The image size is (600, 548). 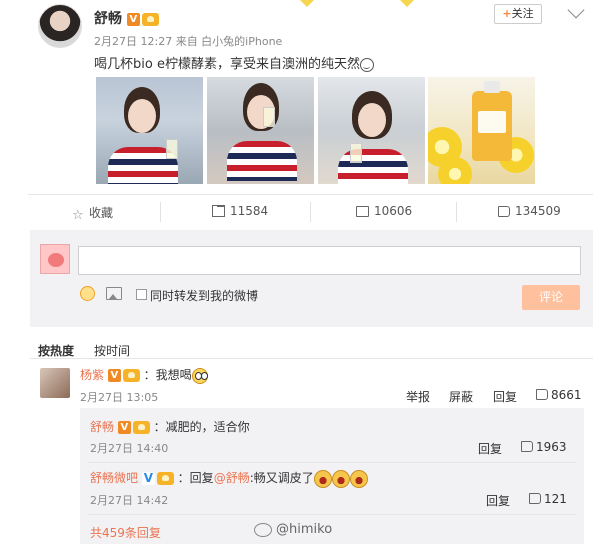 What do you see at coordinates (148, 478) in the screenshot?
I see `verified-blue-v-icon: V` at bounding box center [148, 478].